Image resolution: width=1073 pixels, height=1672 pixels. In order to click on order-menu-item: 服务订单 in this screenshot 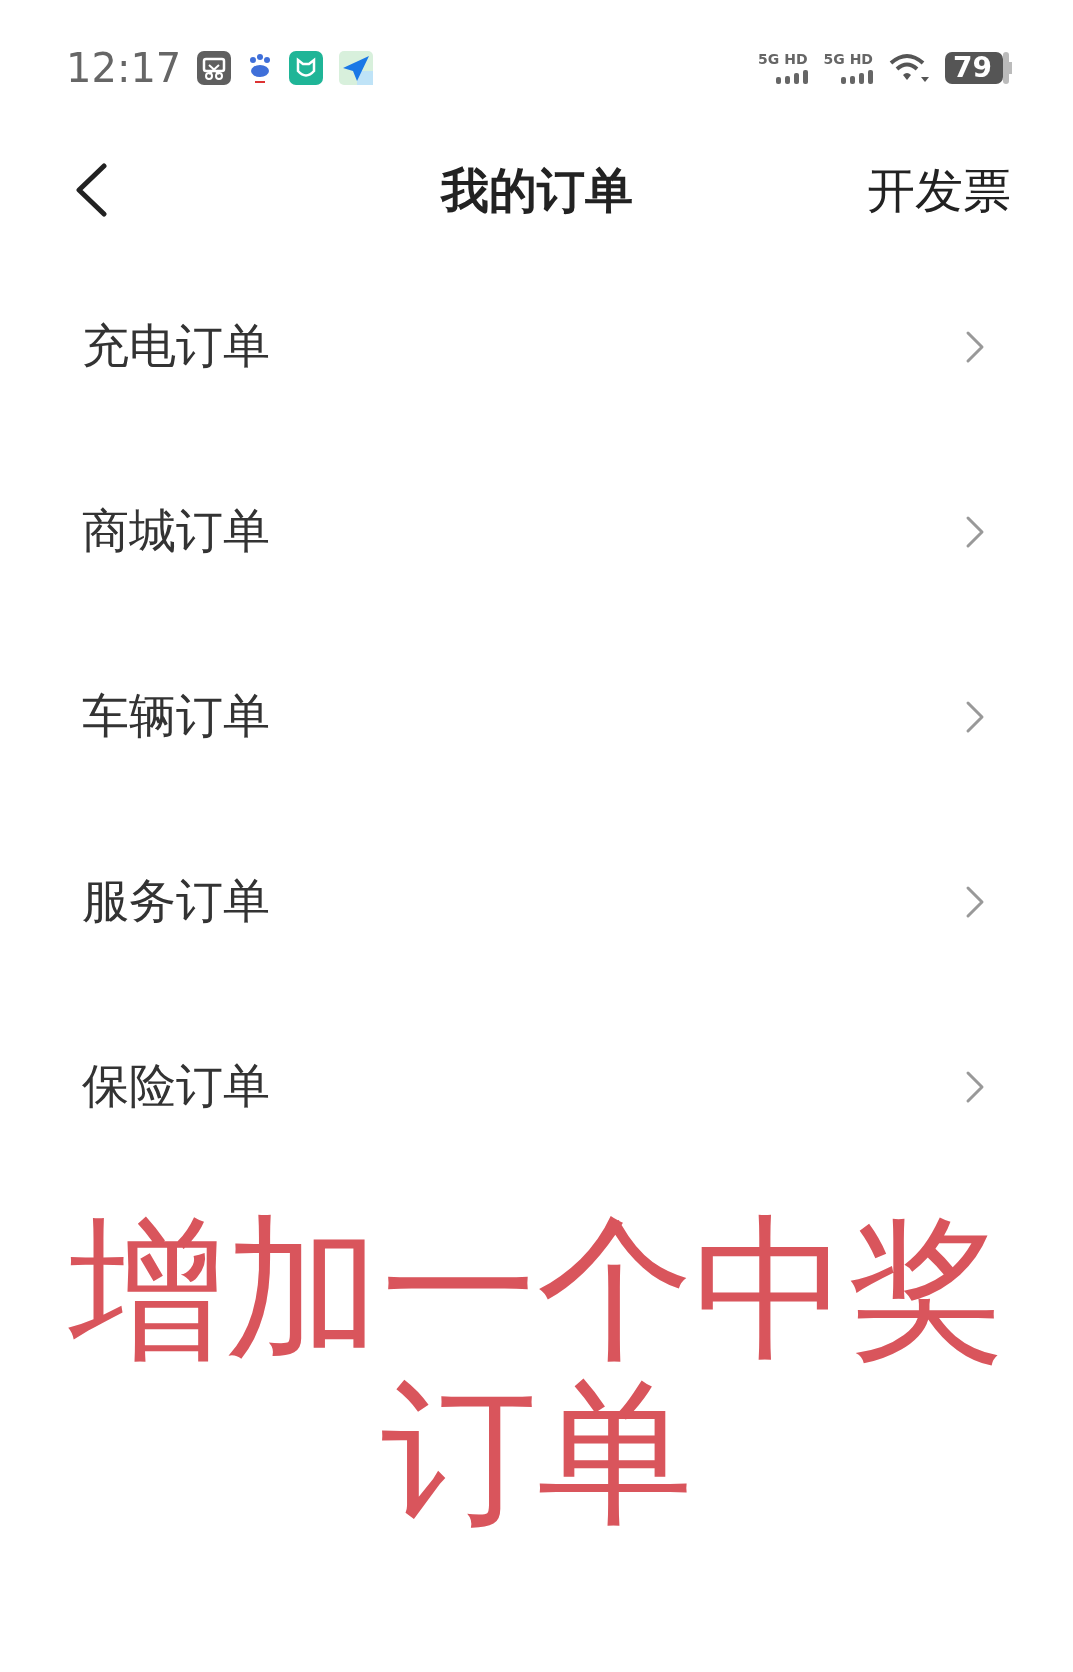, I will do `click(536, 901)`.